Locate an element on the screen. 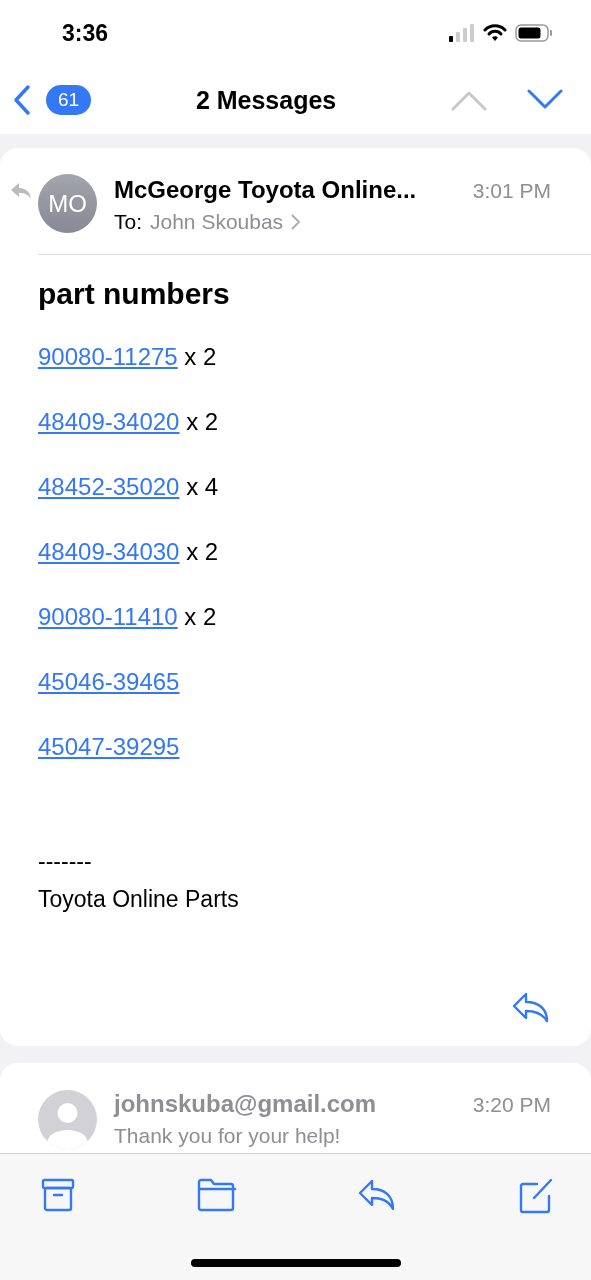 Image resolution: width=591 pixels, height=1280 pixels. message-card: johnskuba@gmail.com 3:20 PM Thank you for your help! is located at coordinates (295, 1108).